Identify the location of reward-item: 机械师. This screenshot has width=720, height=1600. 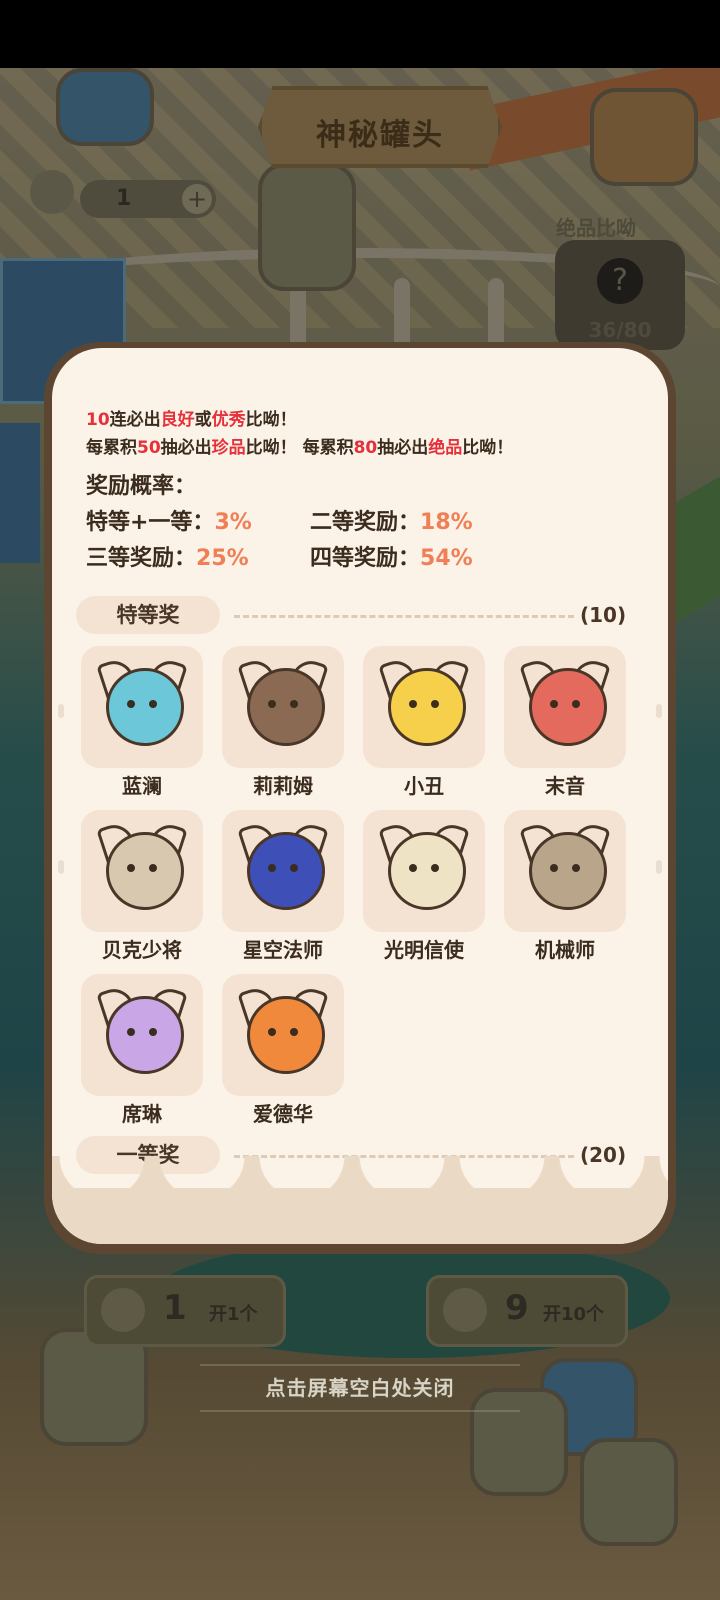
(565, 886).